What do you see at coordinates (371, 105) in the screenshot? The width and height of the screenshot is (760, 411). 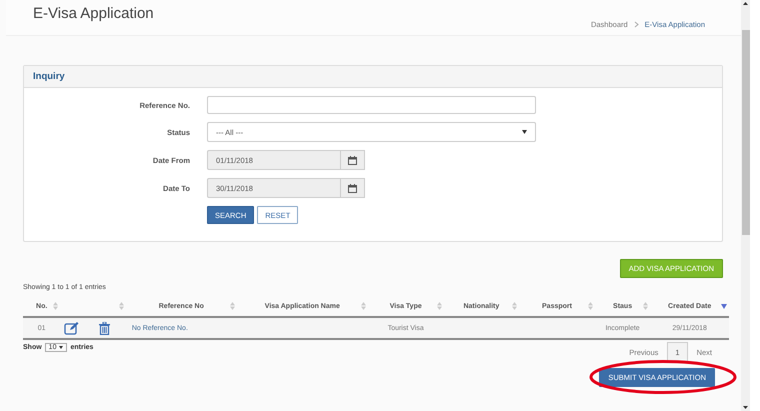 I see `input-field` at bounding box center [371, 105].